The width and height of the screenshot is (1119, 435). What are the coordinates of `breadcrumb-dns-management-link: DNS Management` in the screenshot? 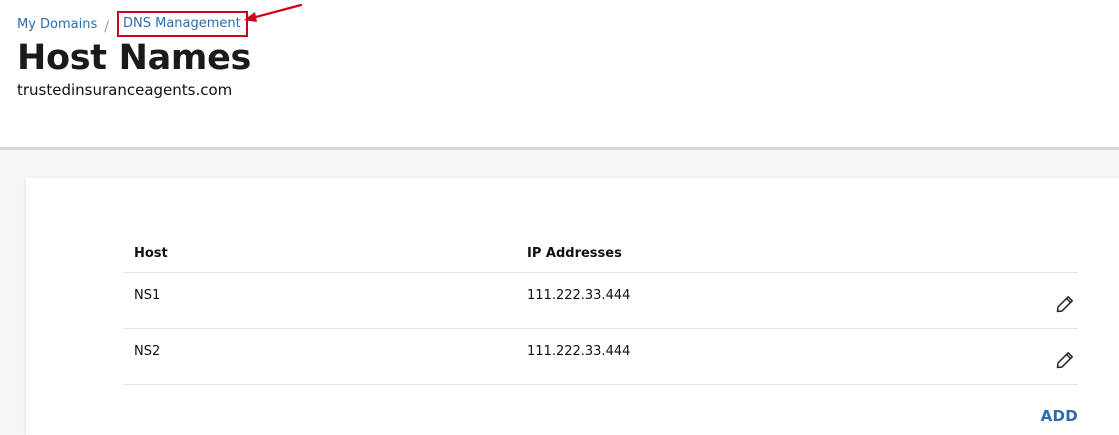 It's located at (182, 24).